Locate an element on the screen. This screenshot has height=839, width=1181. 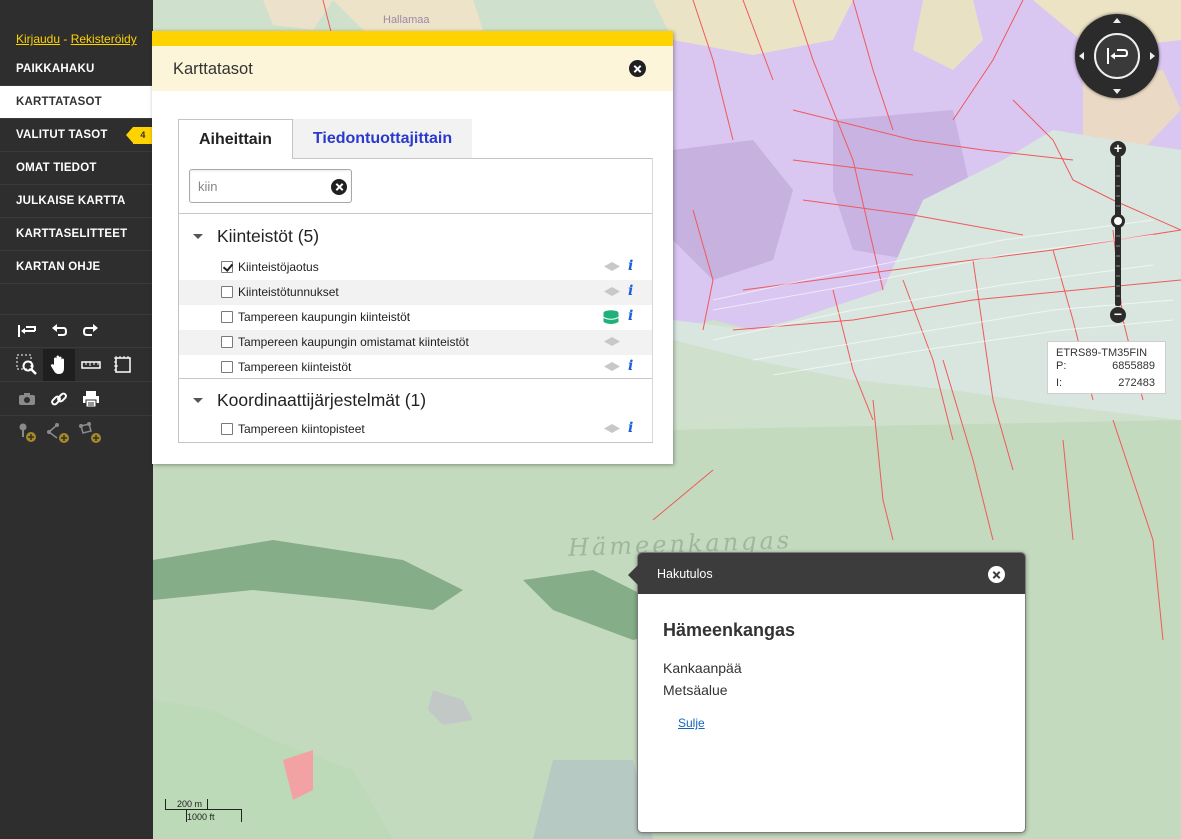
layer-group-koordinaattijarjestelmat: Koordinaattijärjestelmät (1) is located at coordinates (415, 399).